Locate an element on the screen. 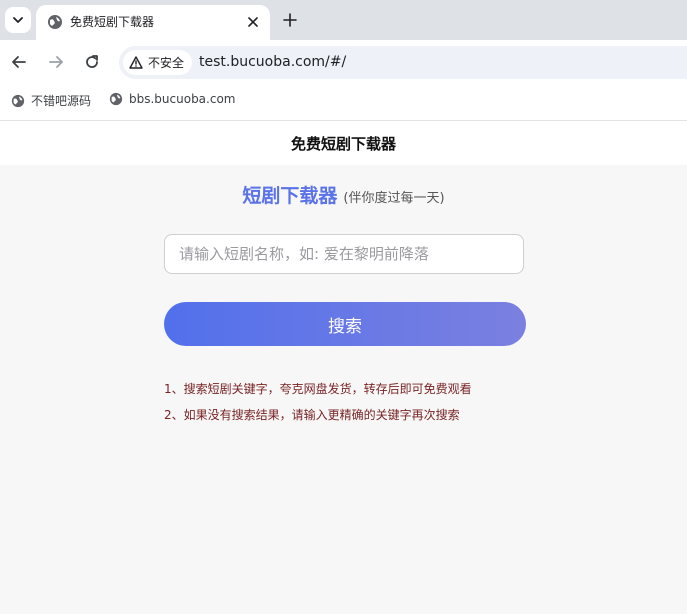 The height and width of the screenshot is (614, 687). instruction-line: 2、如果没有搜索结果，请输入更精确的关键字再次搜索 is located at coordinates (312, 415).